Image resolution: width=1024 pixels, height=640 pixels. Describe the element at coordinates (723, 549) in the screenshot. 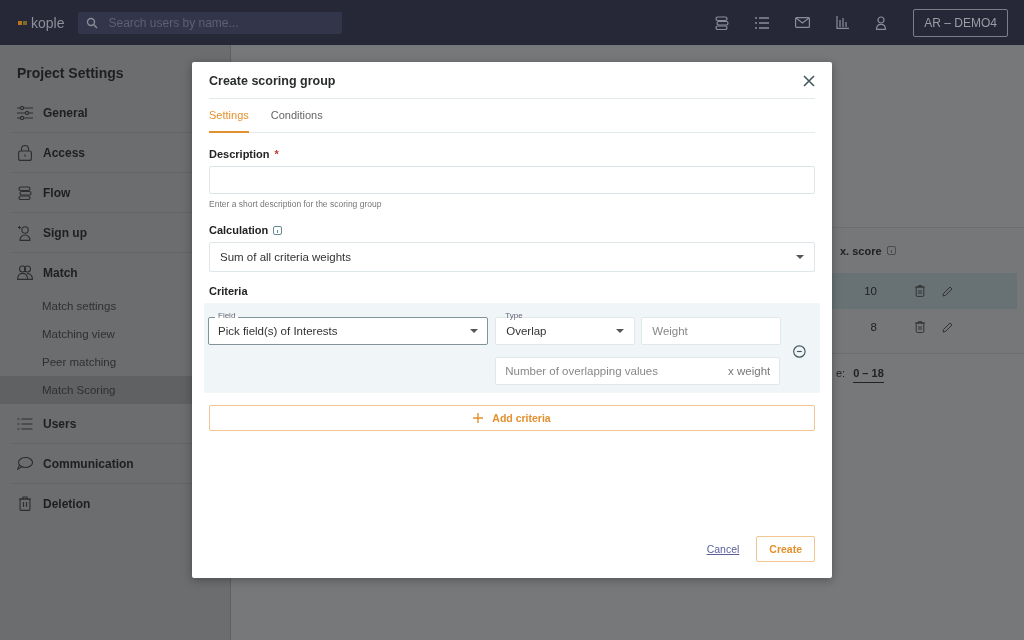

I see `cancel-link: Cancel` at that location.